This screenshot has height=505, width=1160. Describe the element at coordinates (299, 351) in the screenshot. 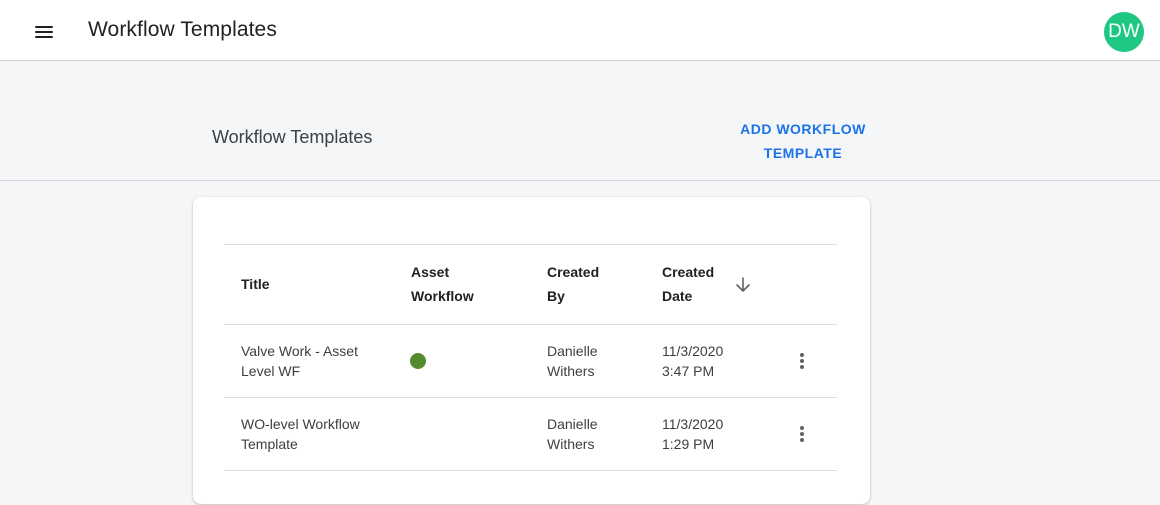

I see `row-title-line1: Valve Work - Asset` at that location.